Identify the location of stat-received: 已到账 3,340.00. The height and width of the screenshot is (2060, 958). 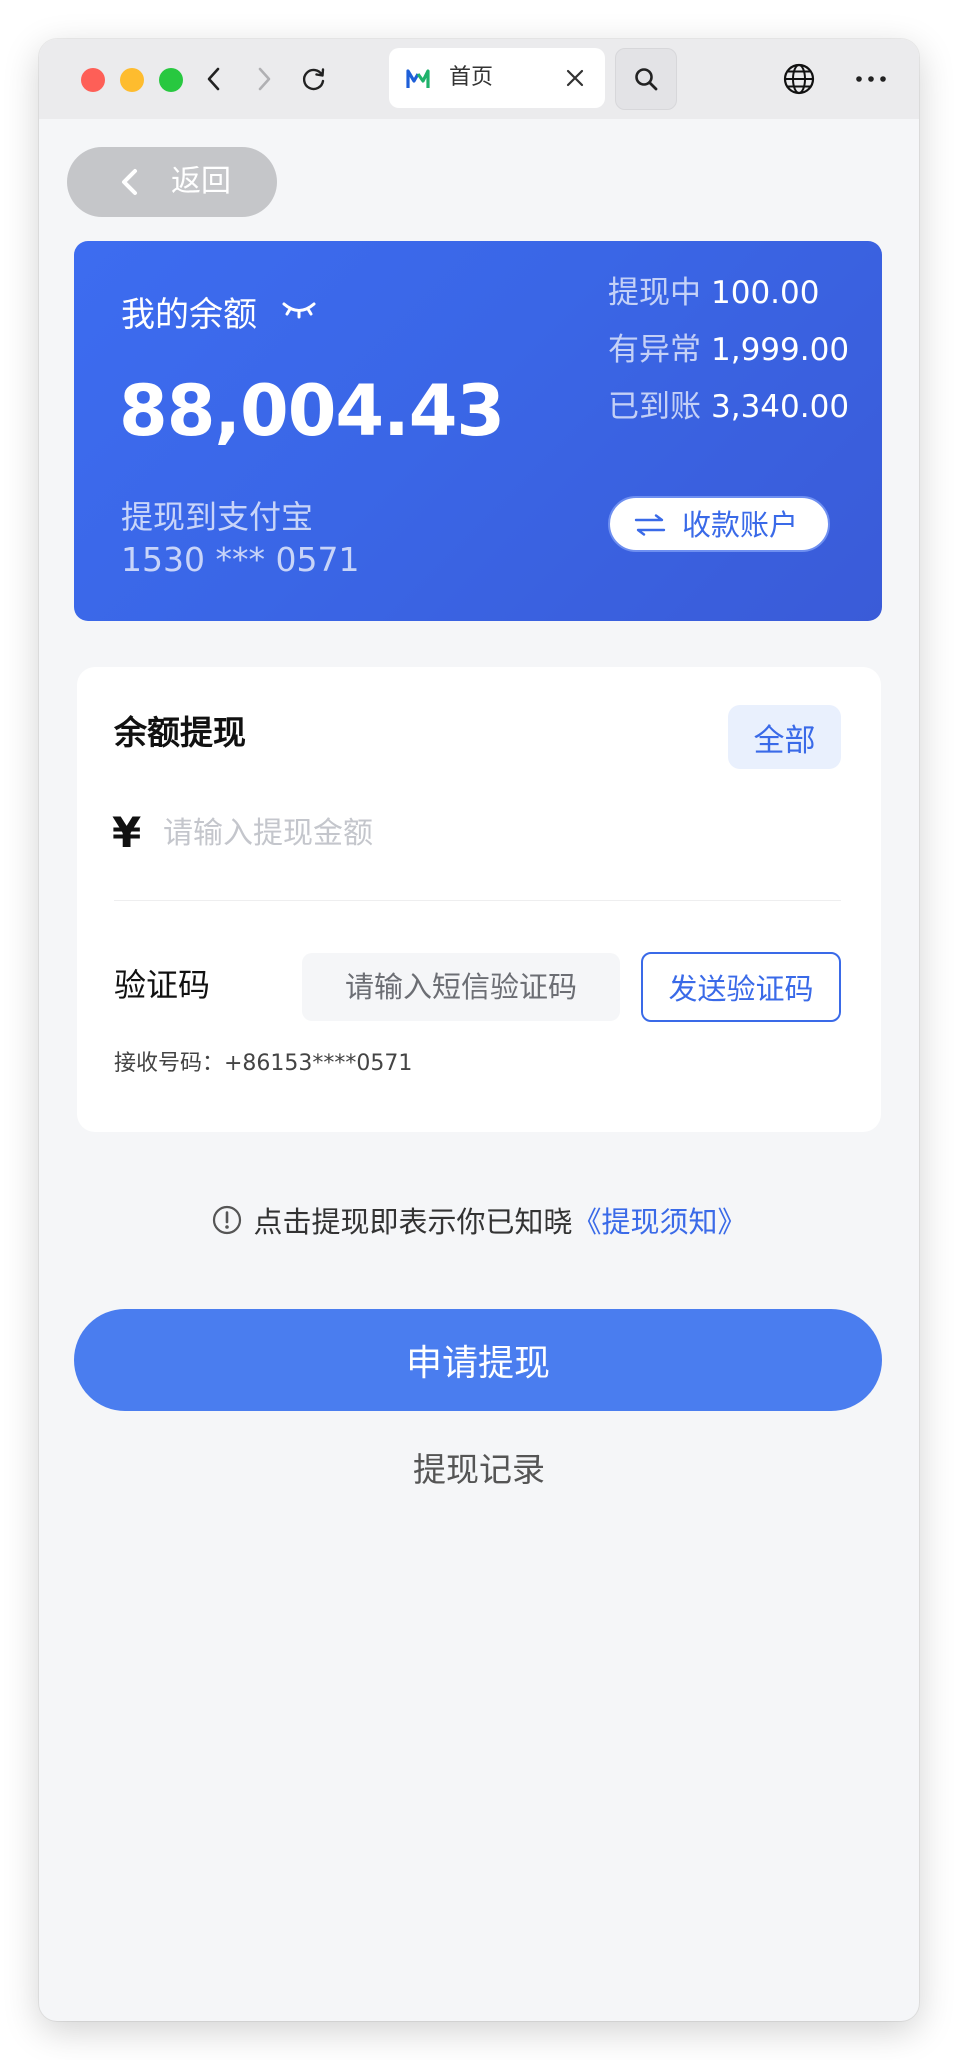
(728, 407).